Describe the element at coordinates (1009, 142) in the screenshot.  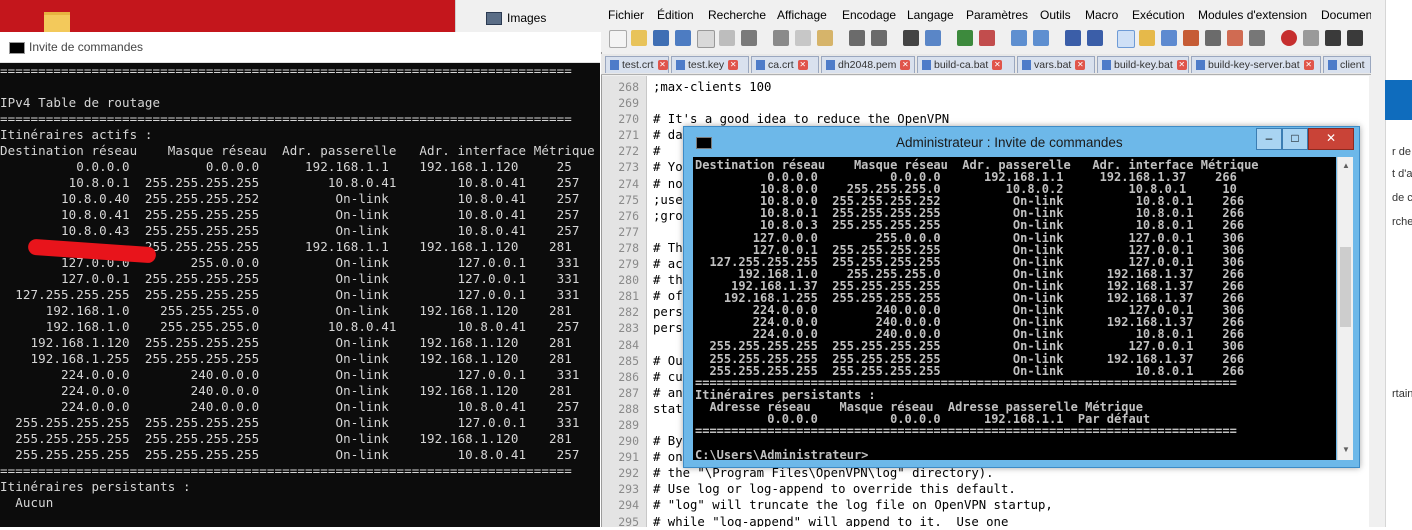
I see `window-title: Administrateur : Invite de commandes` at that location.